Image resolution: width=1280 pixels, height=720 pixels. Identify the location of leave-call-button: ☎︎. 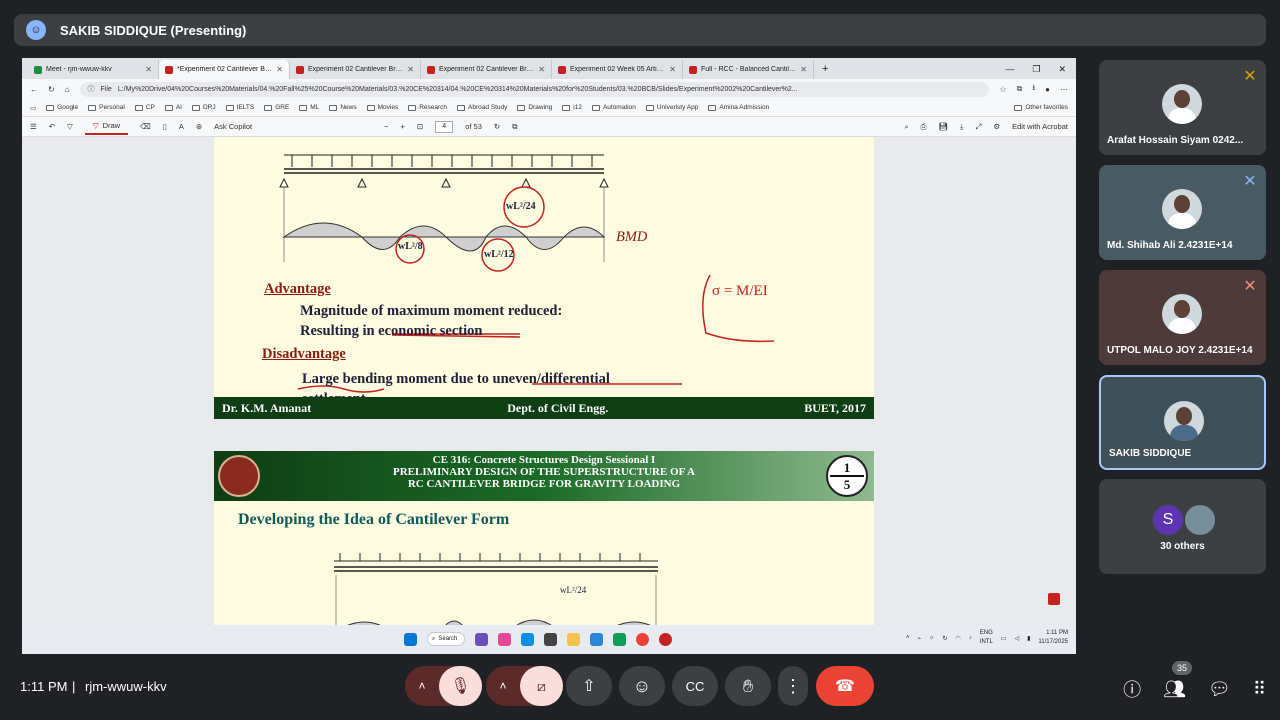
(845, 686).